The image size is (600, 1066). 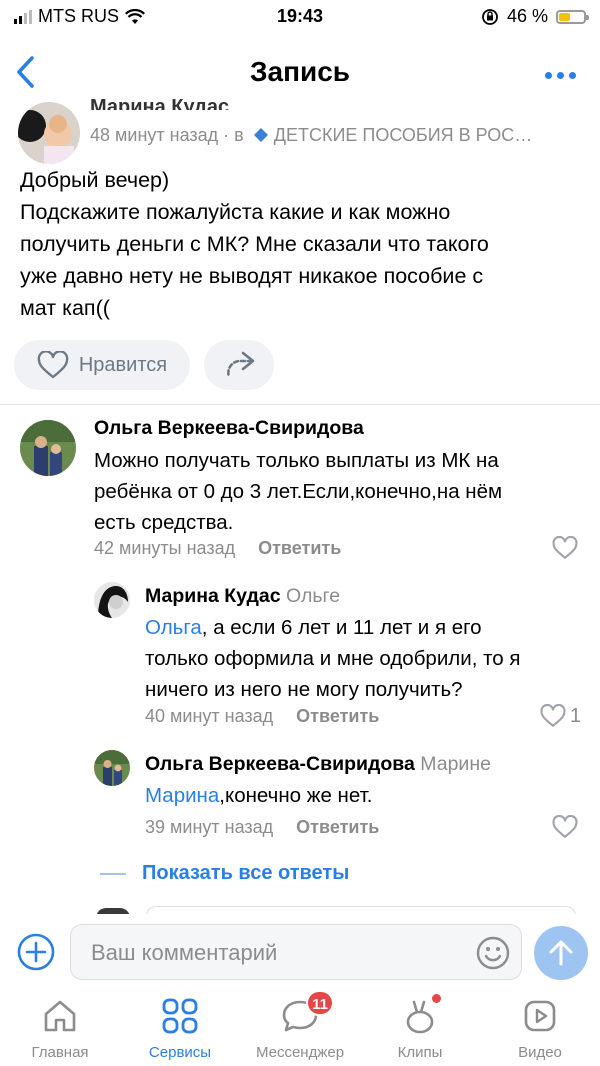 I want to click on tab-video: Видео, so click(x=540, y=1028).